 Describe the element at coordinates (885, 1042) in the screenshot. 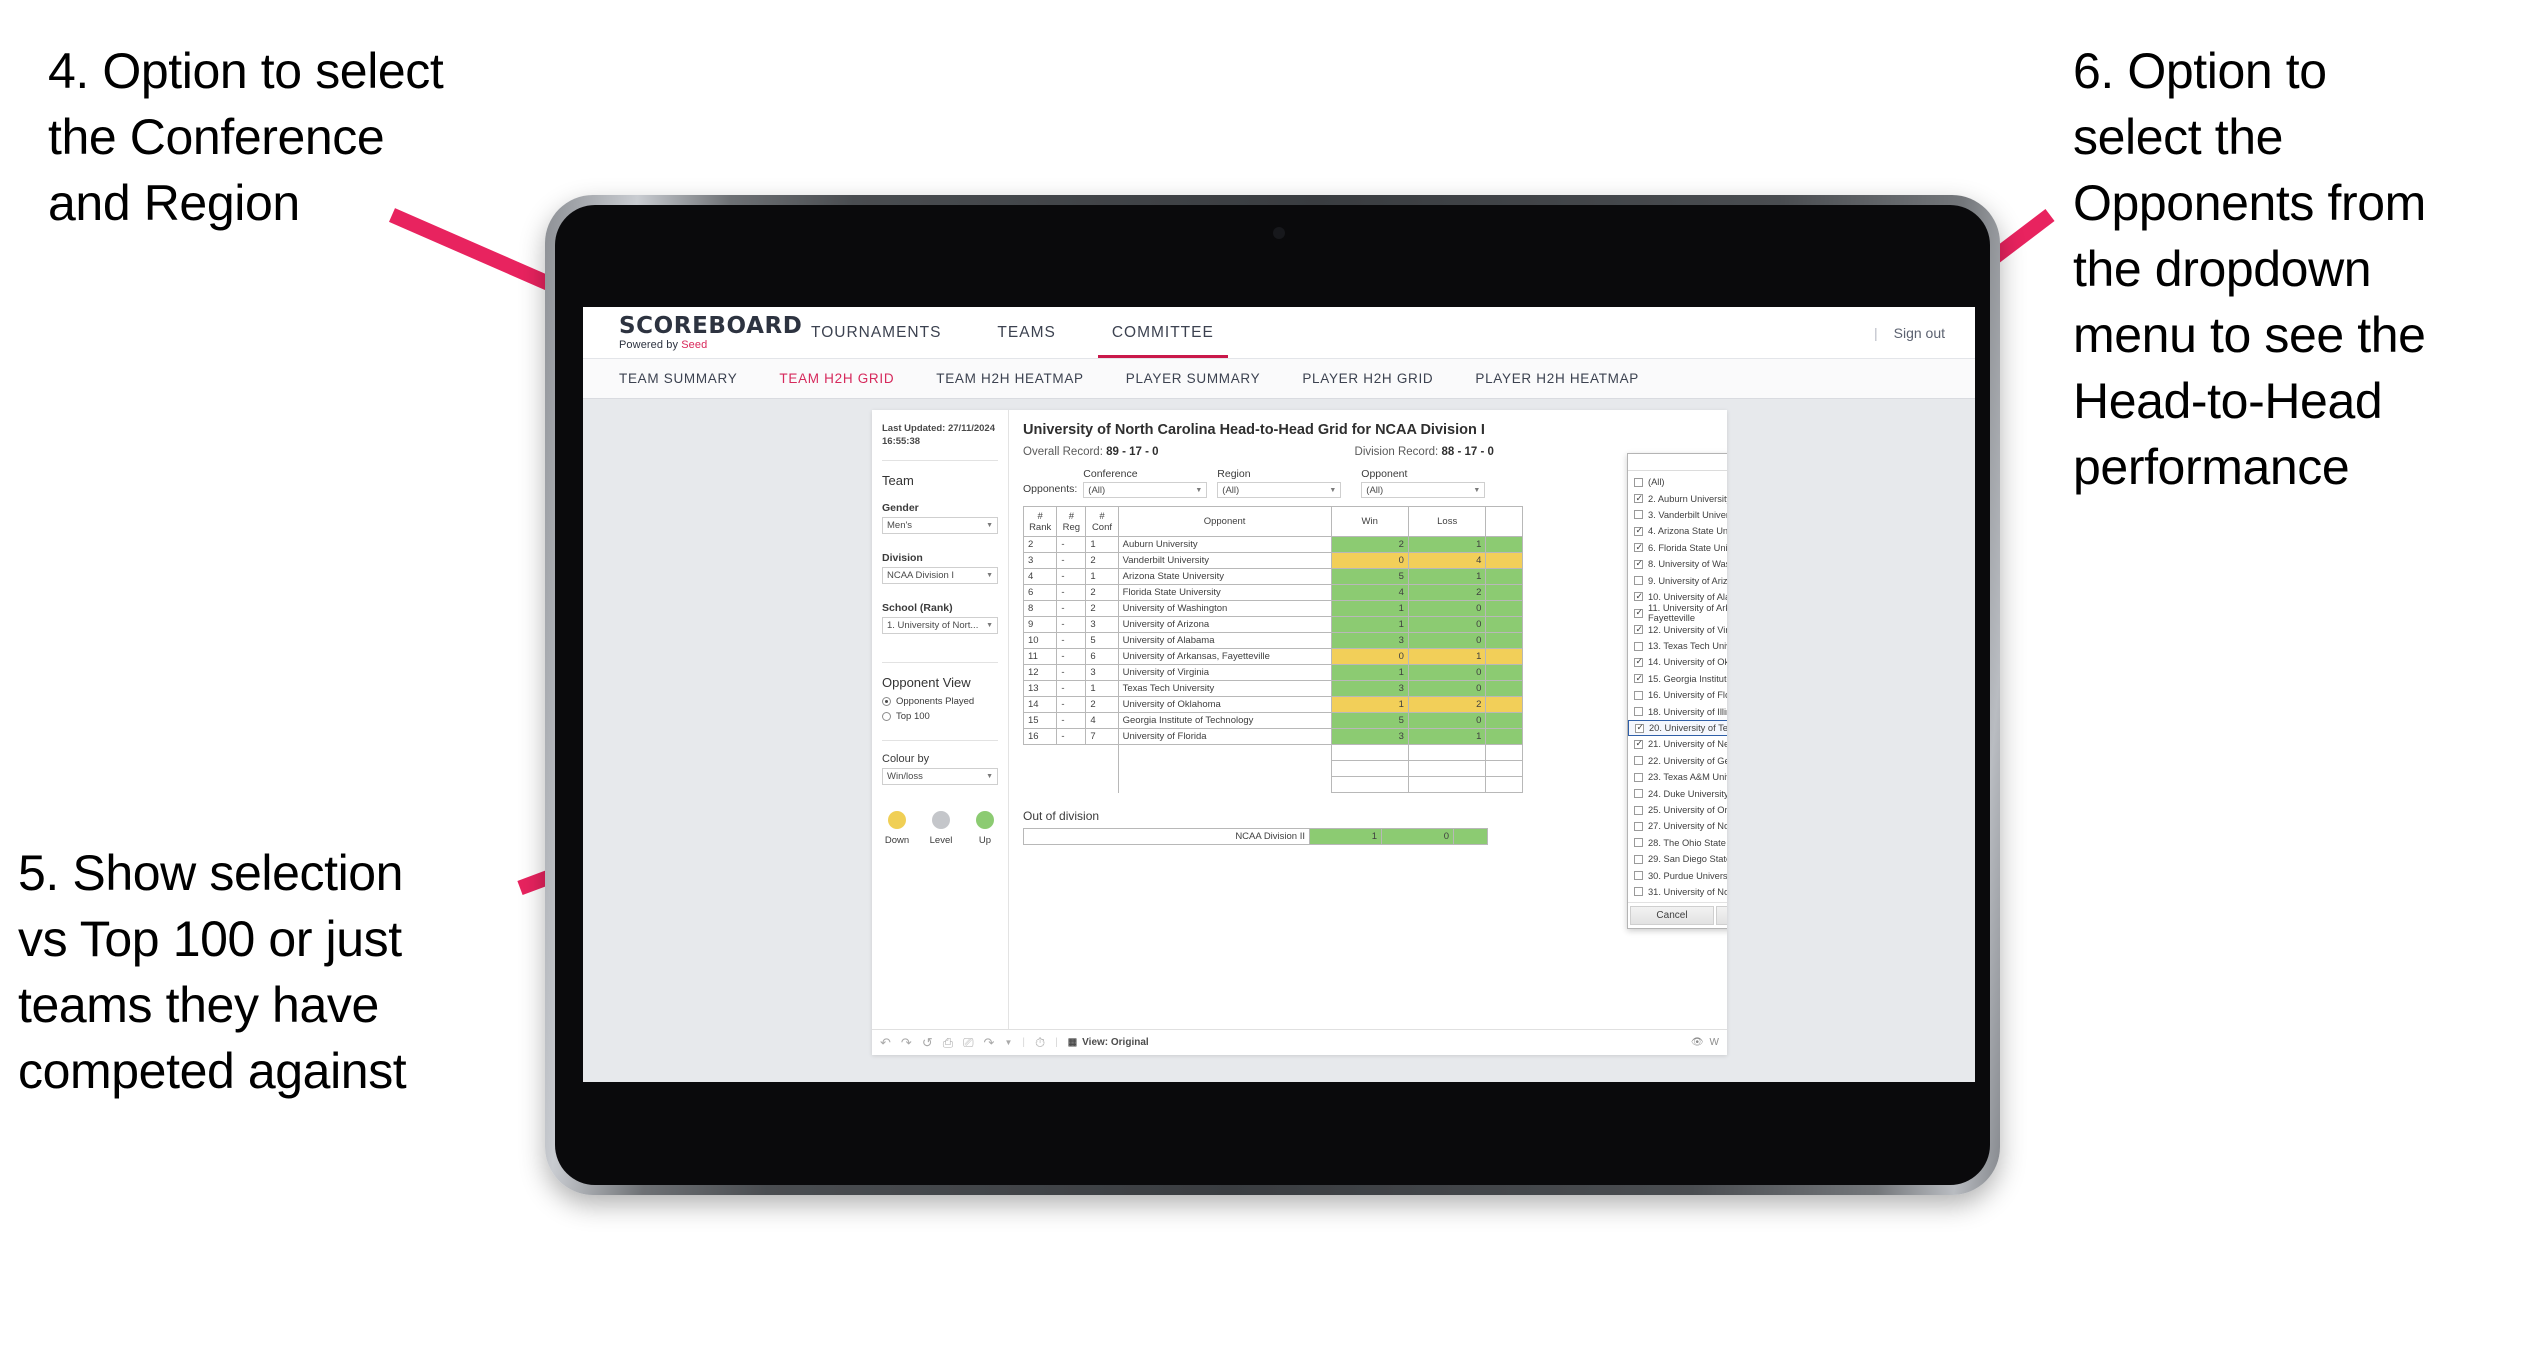

I see `undo-icon: ↶` at that location.